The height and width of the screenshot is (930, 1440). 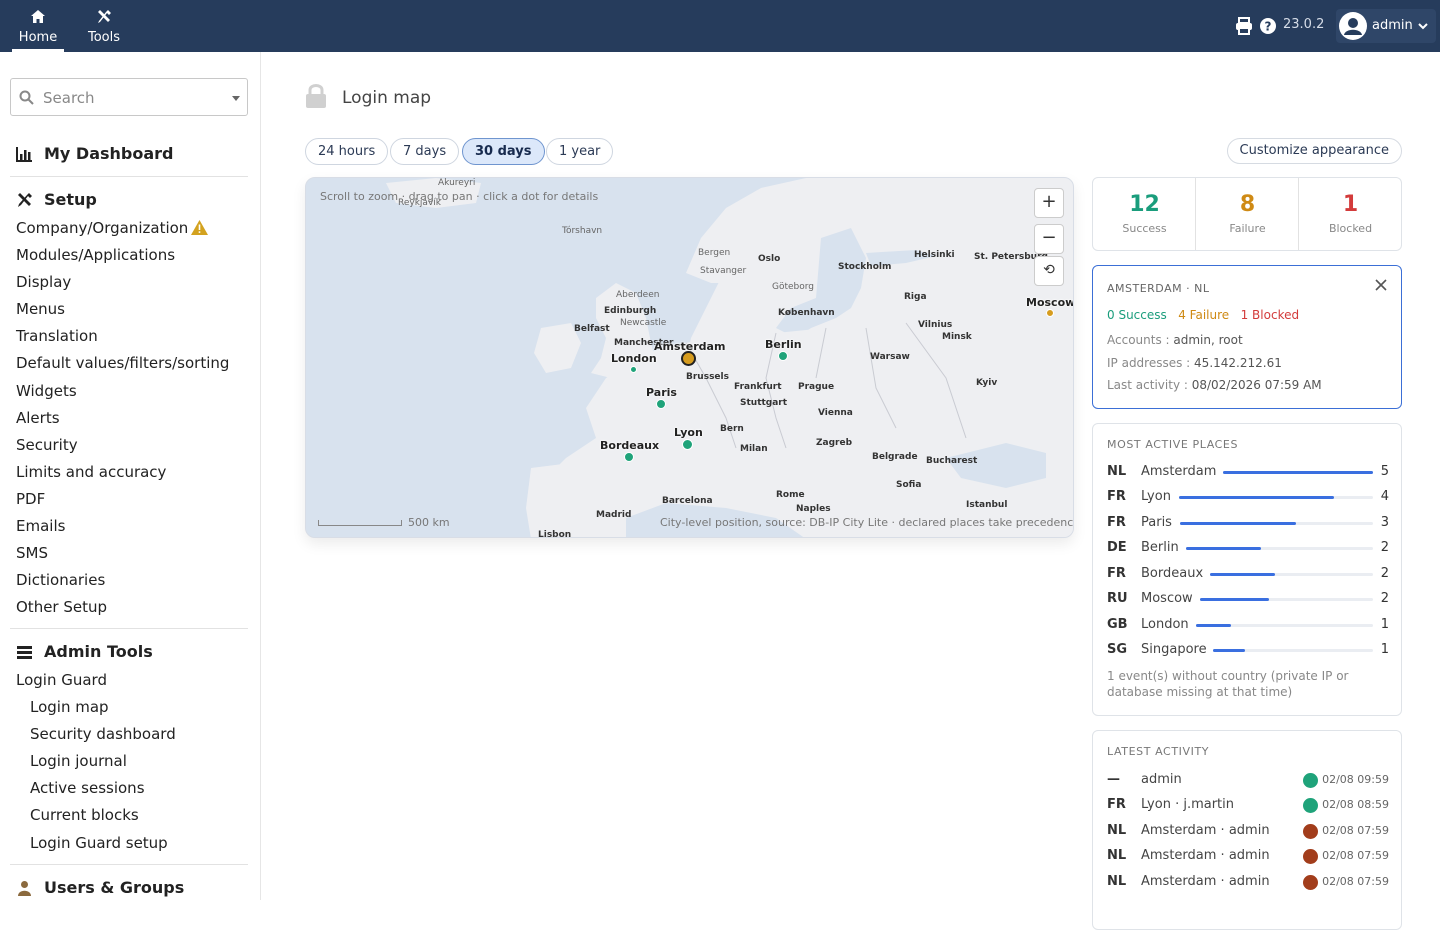 I want to click on sidebar-item-company: Company/Organization, so click(x=112, y=228).